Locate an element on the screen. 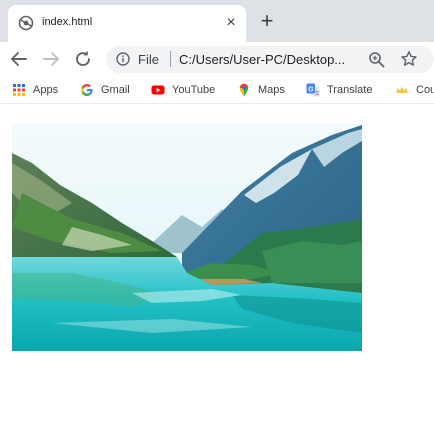  bookmarks-bar: Apps Gmail YouTube Maps G 文 Translate Co is located at coordinates (217, 90).